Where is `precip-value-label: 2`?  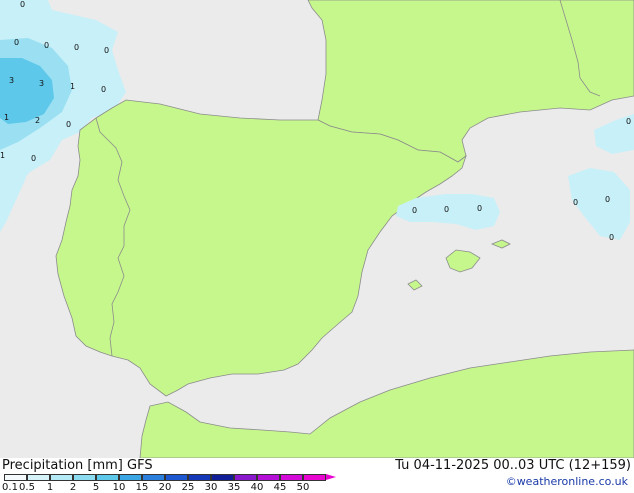 precip-value-label: 2 is located at coordinates (37, 120).